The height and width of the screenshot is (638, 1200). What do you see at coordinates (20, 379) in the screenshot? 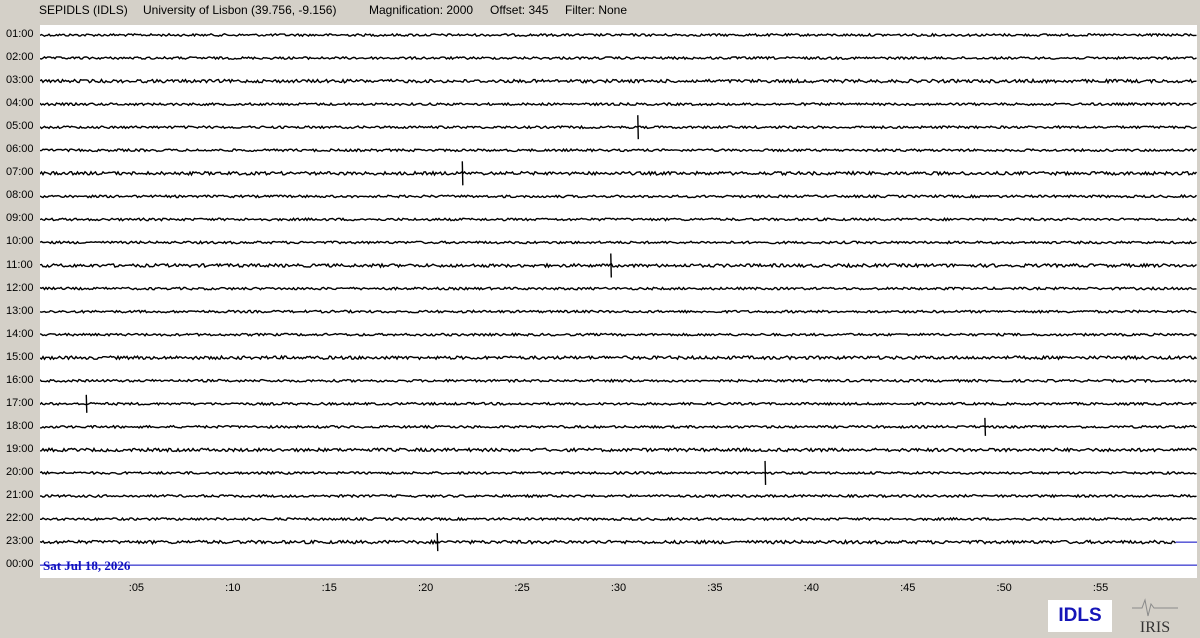
I see `hour-label: 16:00` at bounding box center [20, 379].